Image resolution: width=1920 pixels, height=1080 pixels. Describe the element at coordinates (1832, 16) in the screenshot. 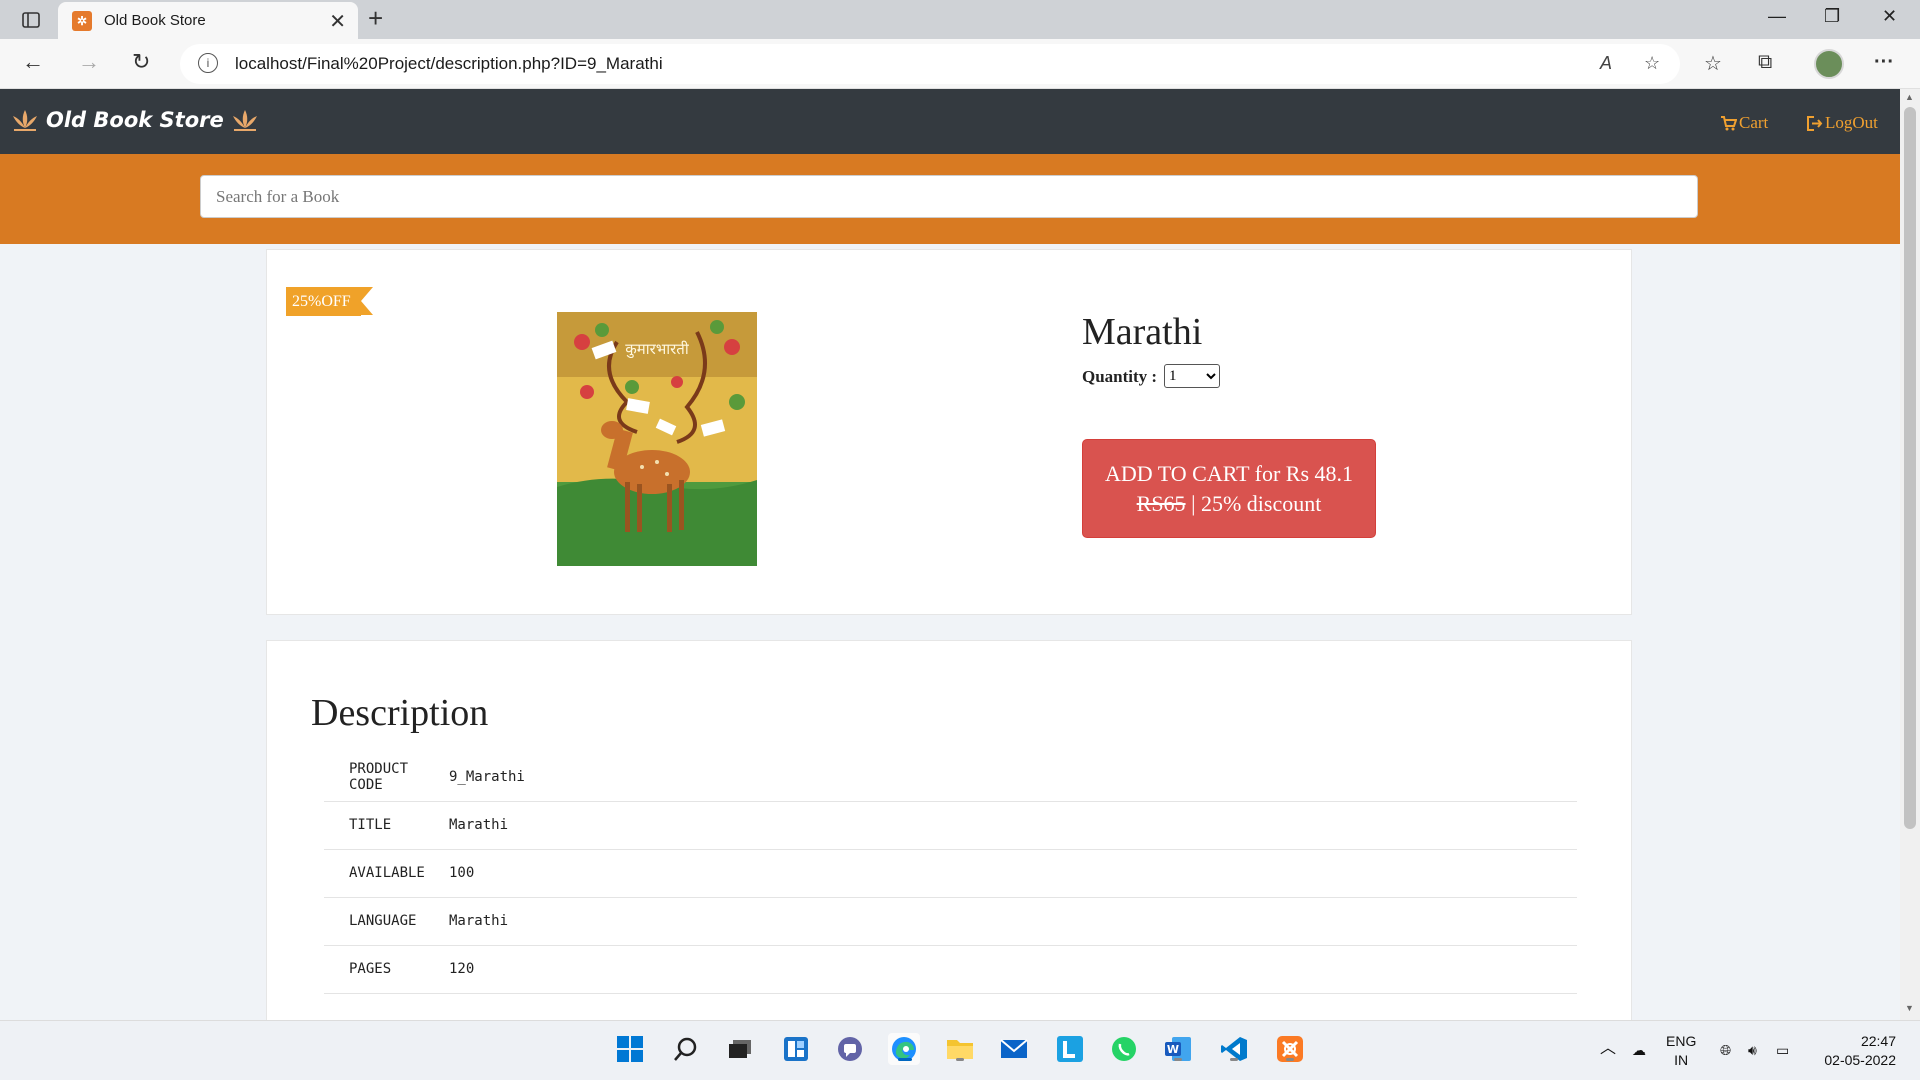

I see `restore-icon: ❐` at that location.